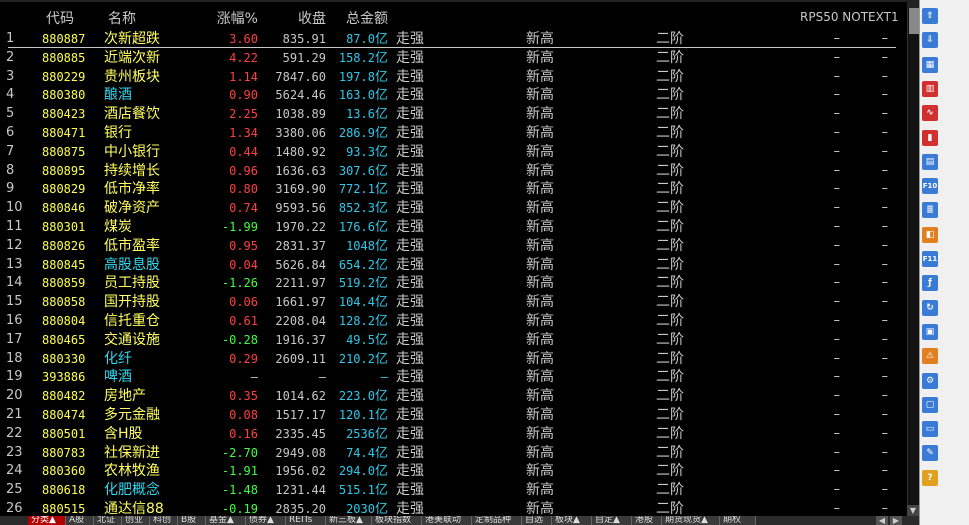 The height and width of the screenshot is (525, 969). What do you see at coordinates (454, 77) in the screenshot?
I see `table-row: 3 880229 贵州板块 1.14 7847.60 197.8亿 走强 新高 二阶 – –` at bounding box center [454, 77].